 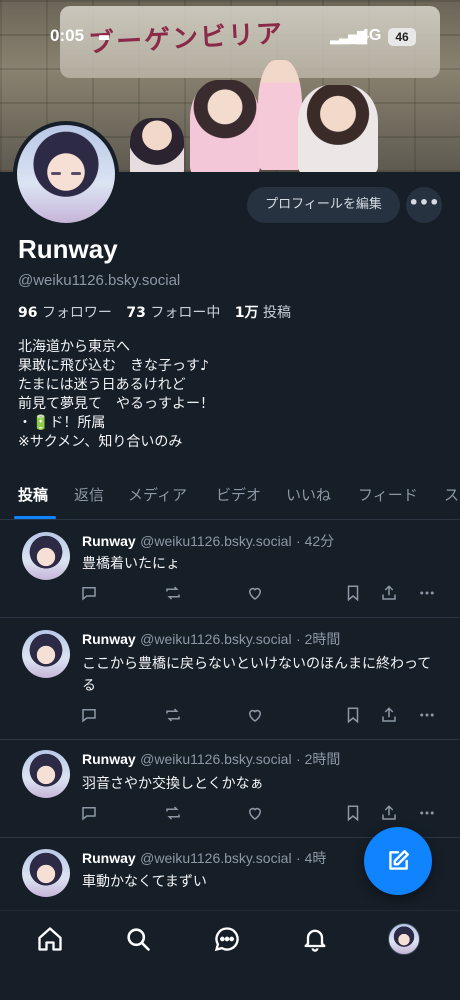 I want to click on edit-profile-button: プロフィールを編集, so click(x=323, y=205).